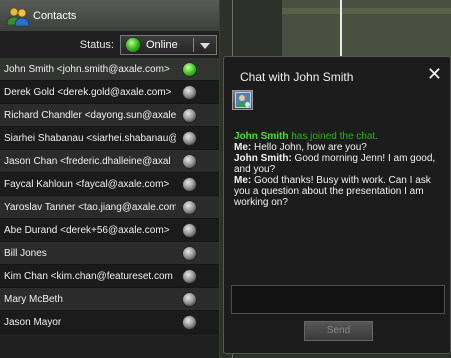  I want to click on chat-message: Me: Hello John, how are you?, so click(339, 147).